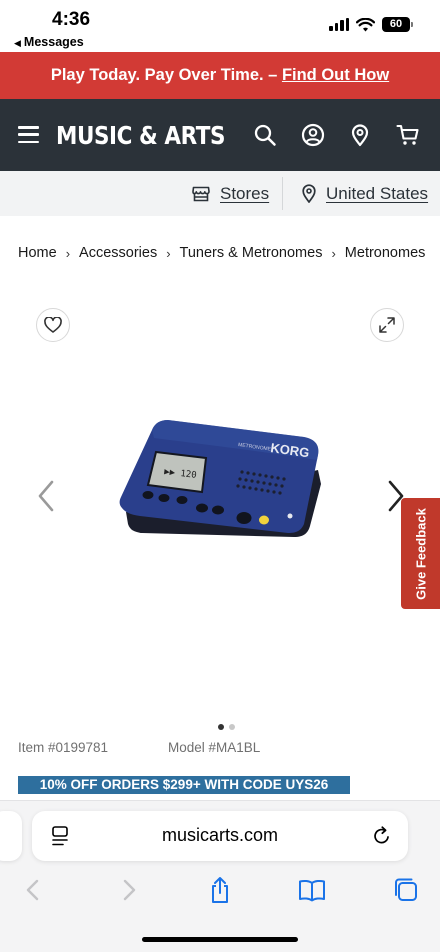 The image size is (440, 952). Describe the element at coordinates (37, 253) in the screenshot. I see `breadcrumb-home: Home` at that location.